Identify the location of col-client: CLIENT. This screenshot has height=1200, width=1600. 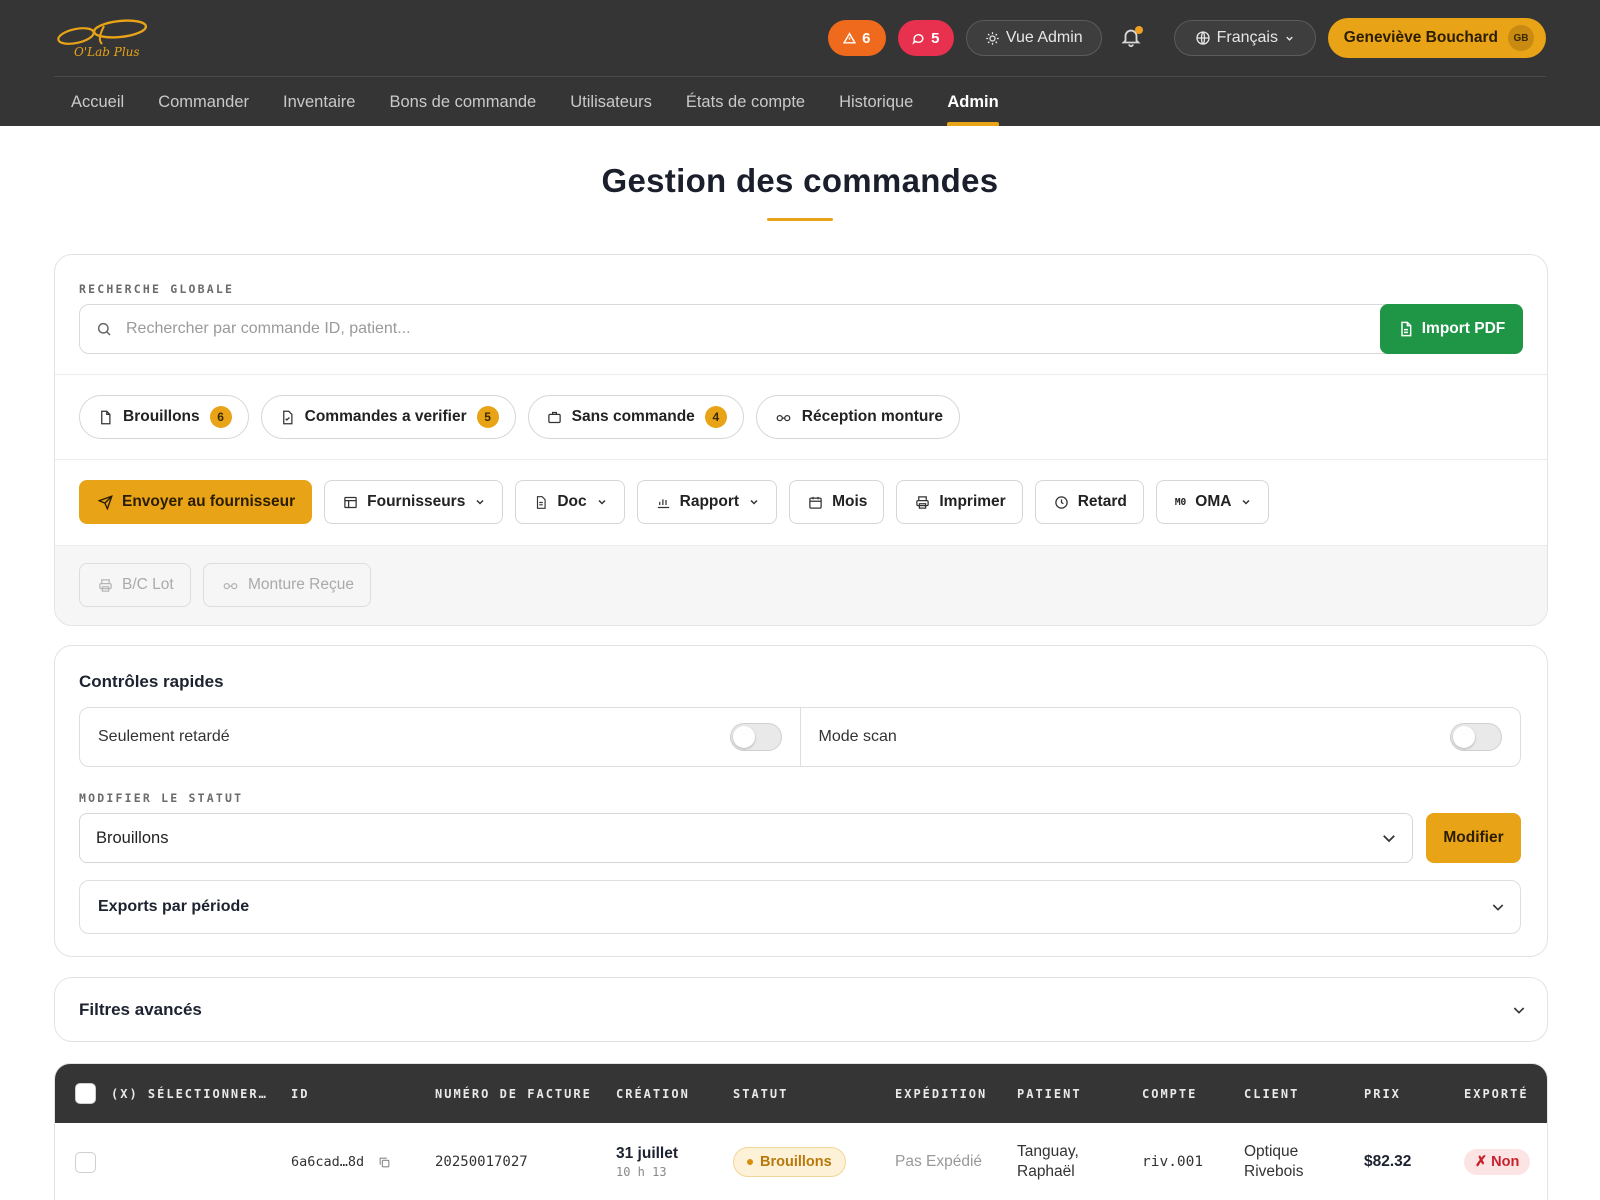
(1271, 1093).